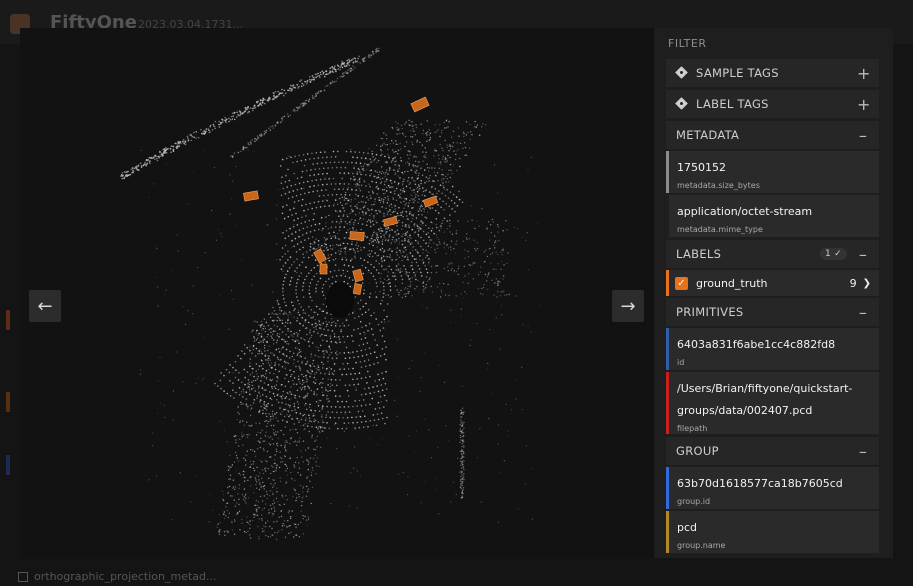 This screenshot has height=586, width=913. Describe the element at coordinates (692, 428) in the screenshot. I see `field-key: filepath` at that location.